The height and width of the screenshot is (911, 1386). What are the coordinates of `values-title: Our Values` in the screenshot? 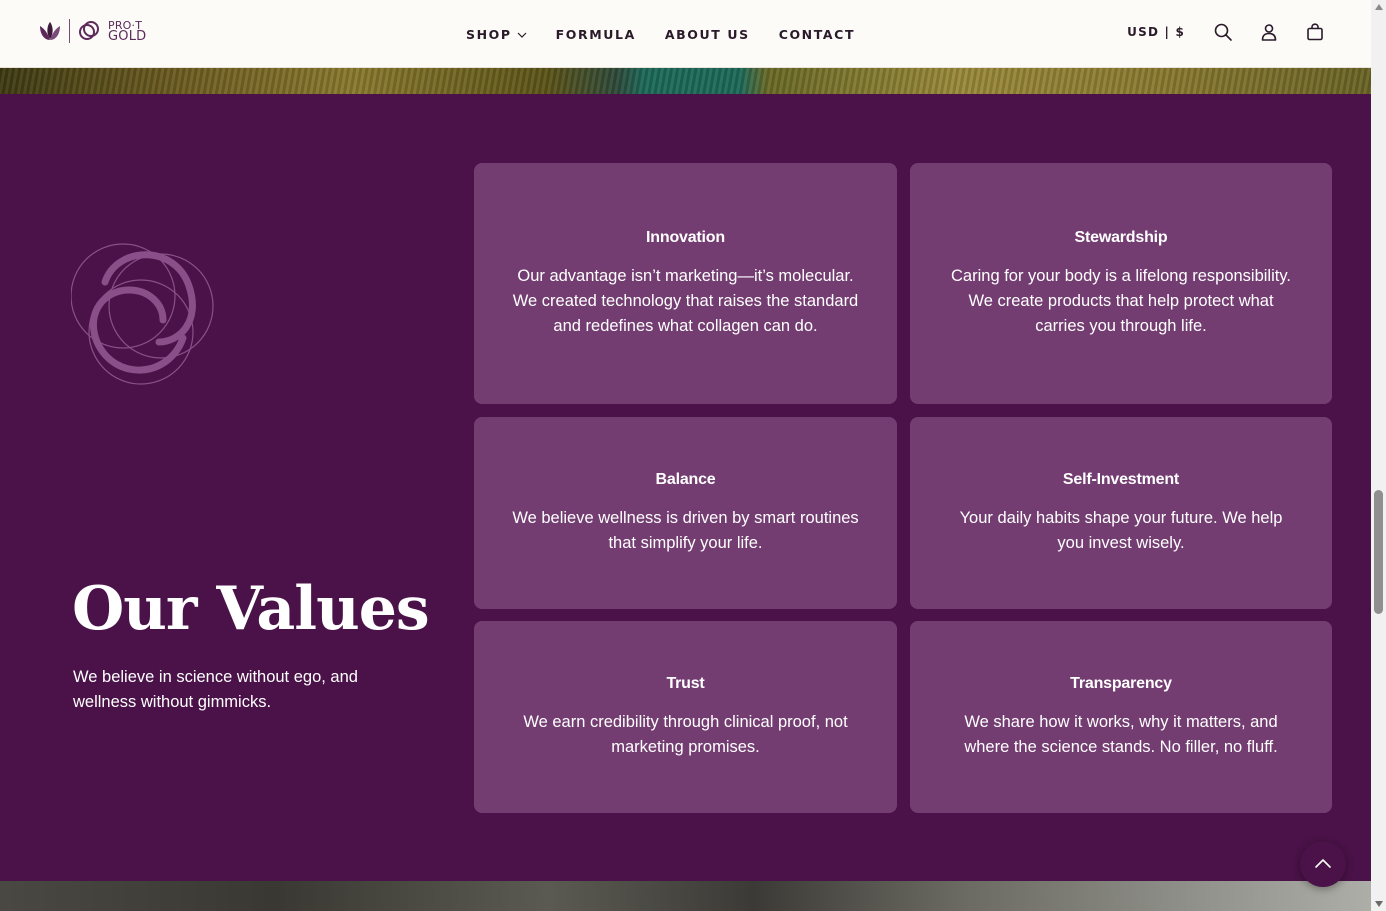 It's located at (251, 609).